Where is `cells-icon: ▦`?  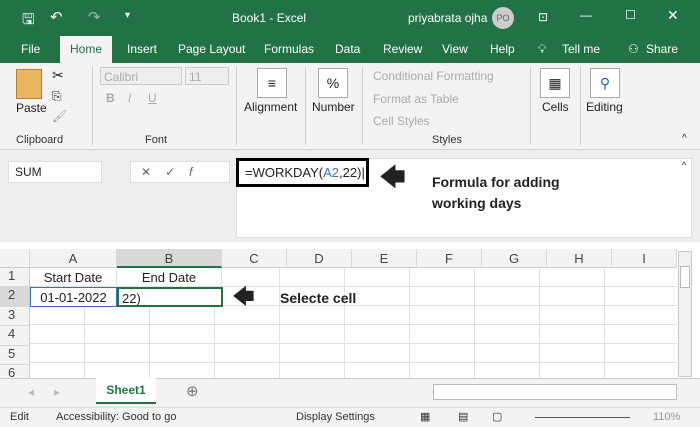 cells-icon: ▦ is located at coordinates (555, 83).